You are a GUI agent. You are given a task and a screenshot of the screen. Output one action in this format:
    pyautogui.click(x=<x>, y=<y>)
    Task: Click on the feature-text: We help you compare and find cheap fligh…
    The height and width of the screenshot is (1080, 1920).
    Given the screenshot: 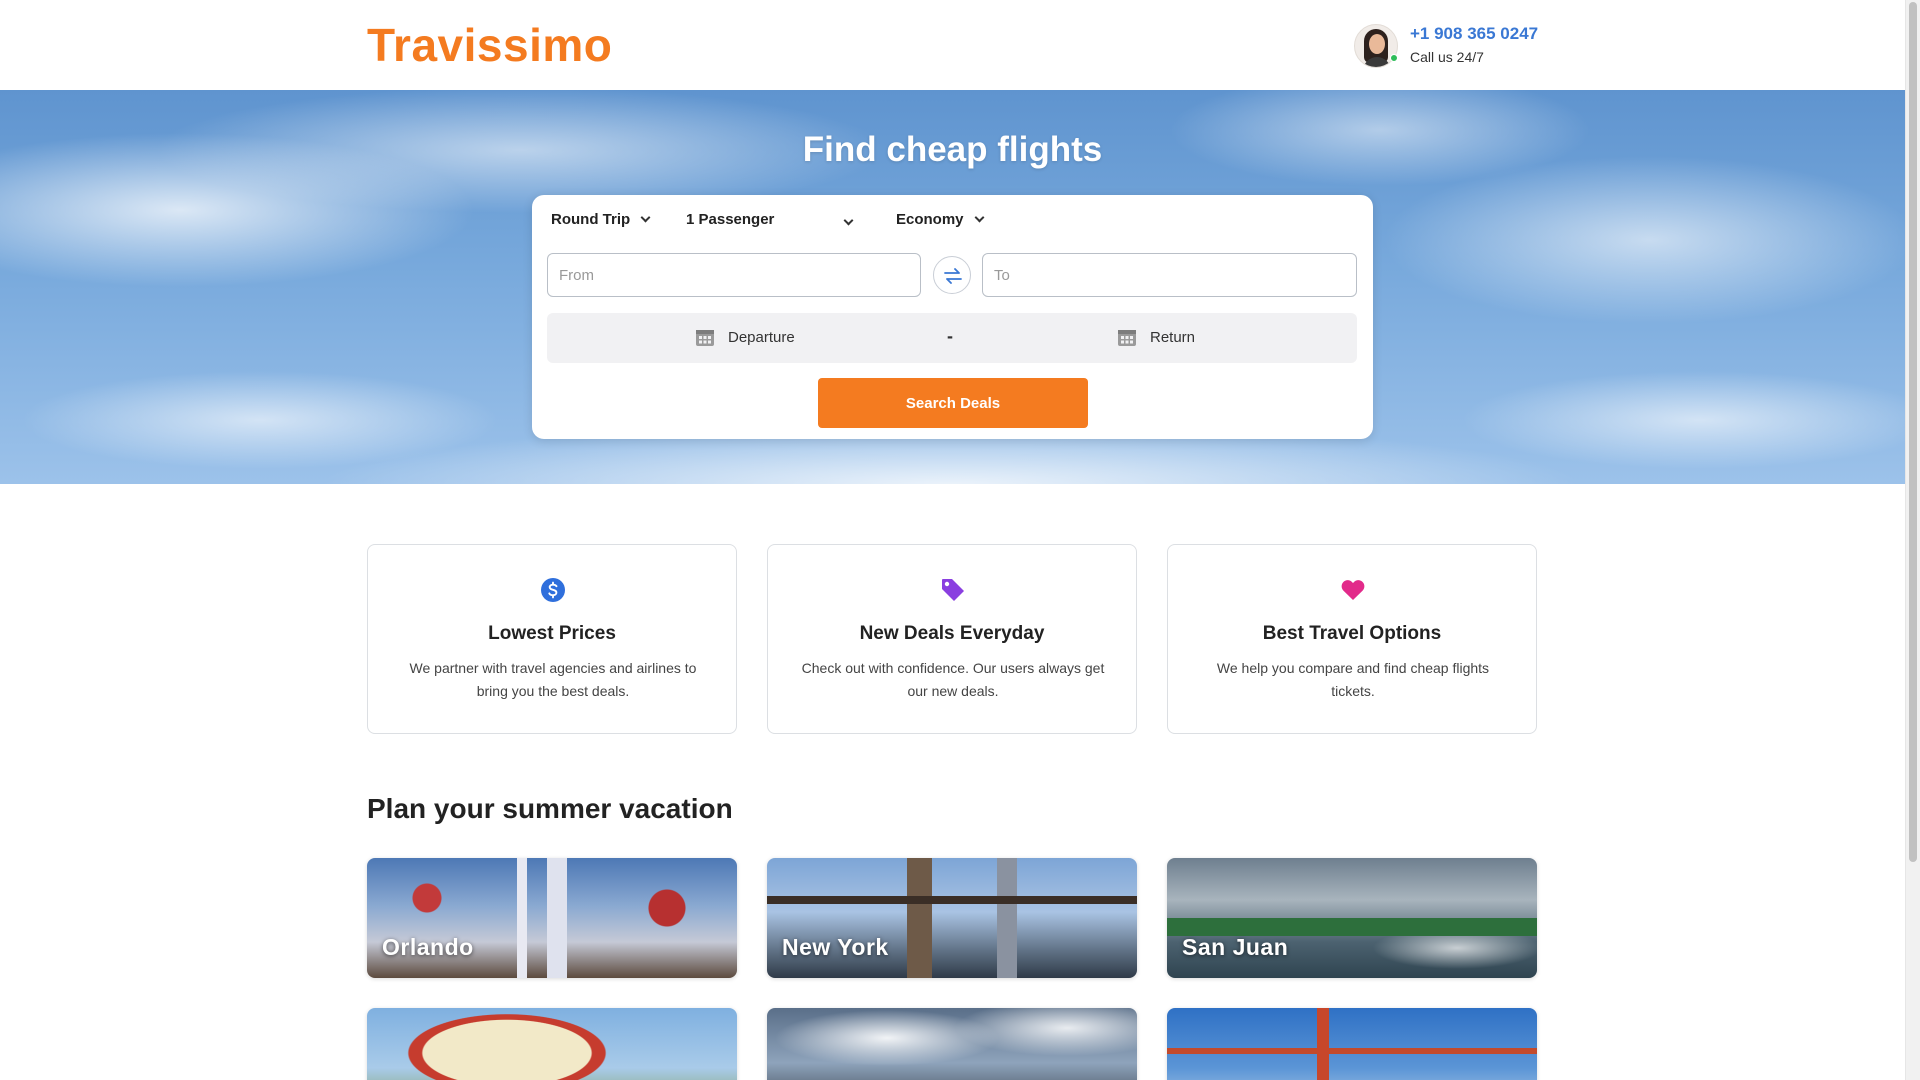 What is the action you would take?
    pyautogui.click(x=1353, y=679)
    